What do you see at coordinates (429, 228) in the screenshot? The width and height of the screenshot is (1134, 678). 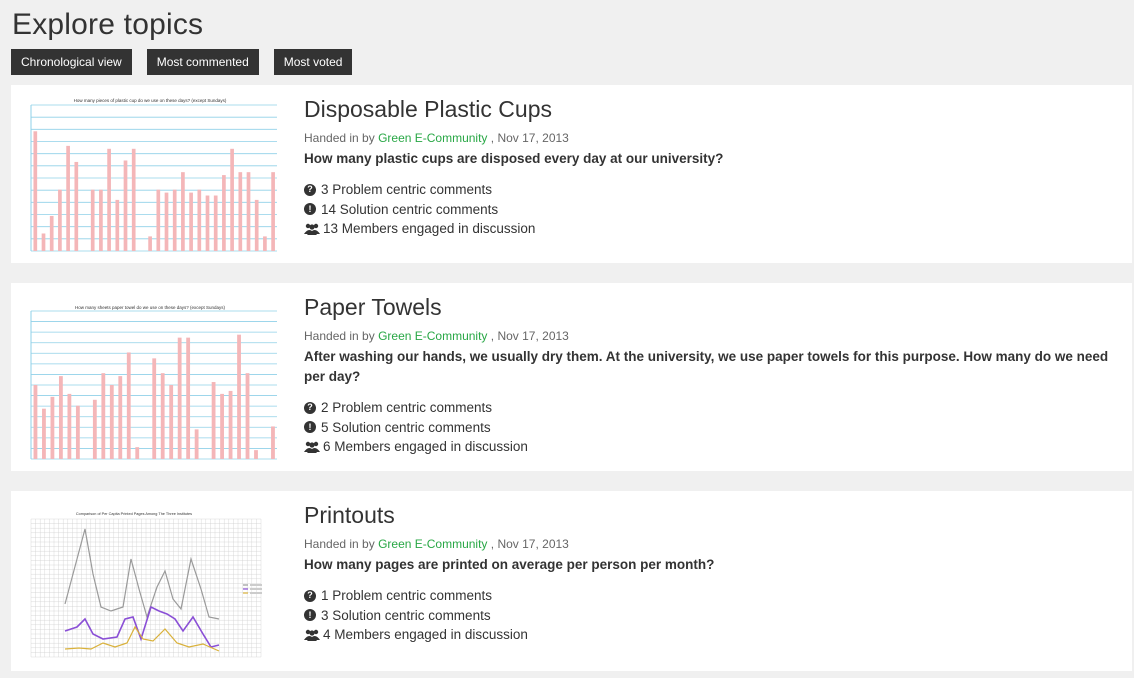 I see `members-label: 13 Members engaged in discussion` at bounding box center [429, 228].